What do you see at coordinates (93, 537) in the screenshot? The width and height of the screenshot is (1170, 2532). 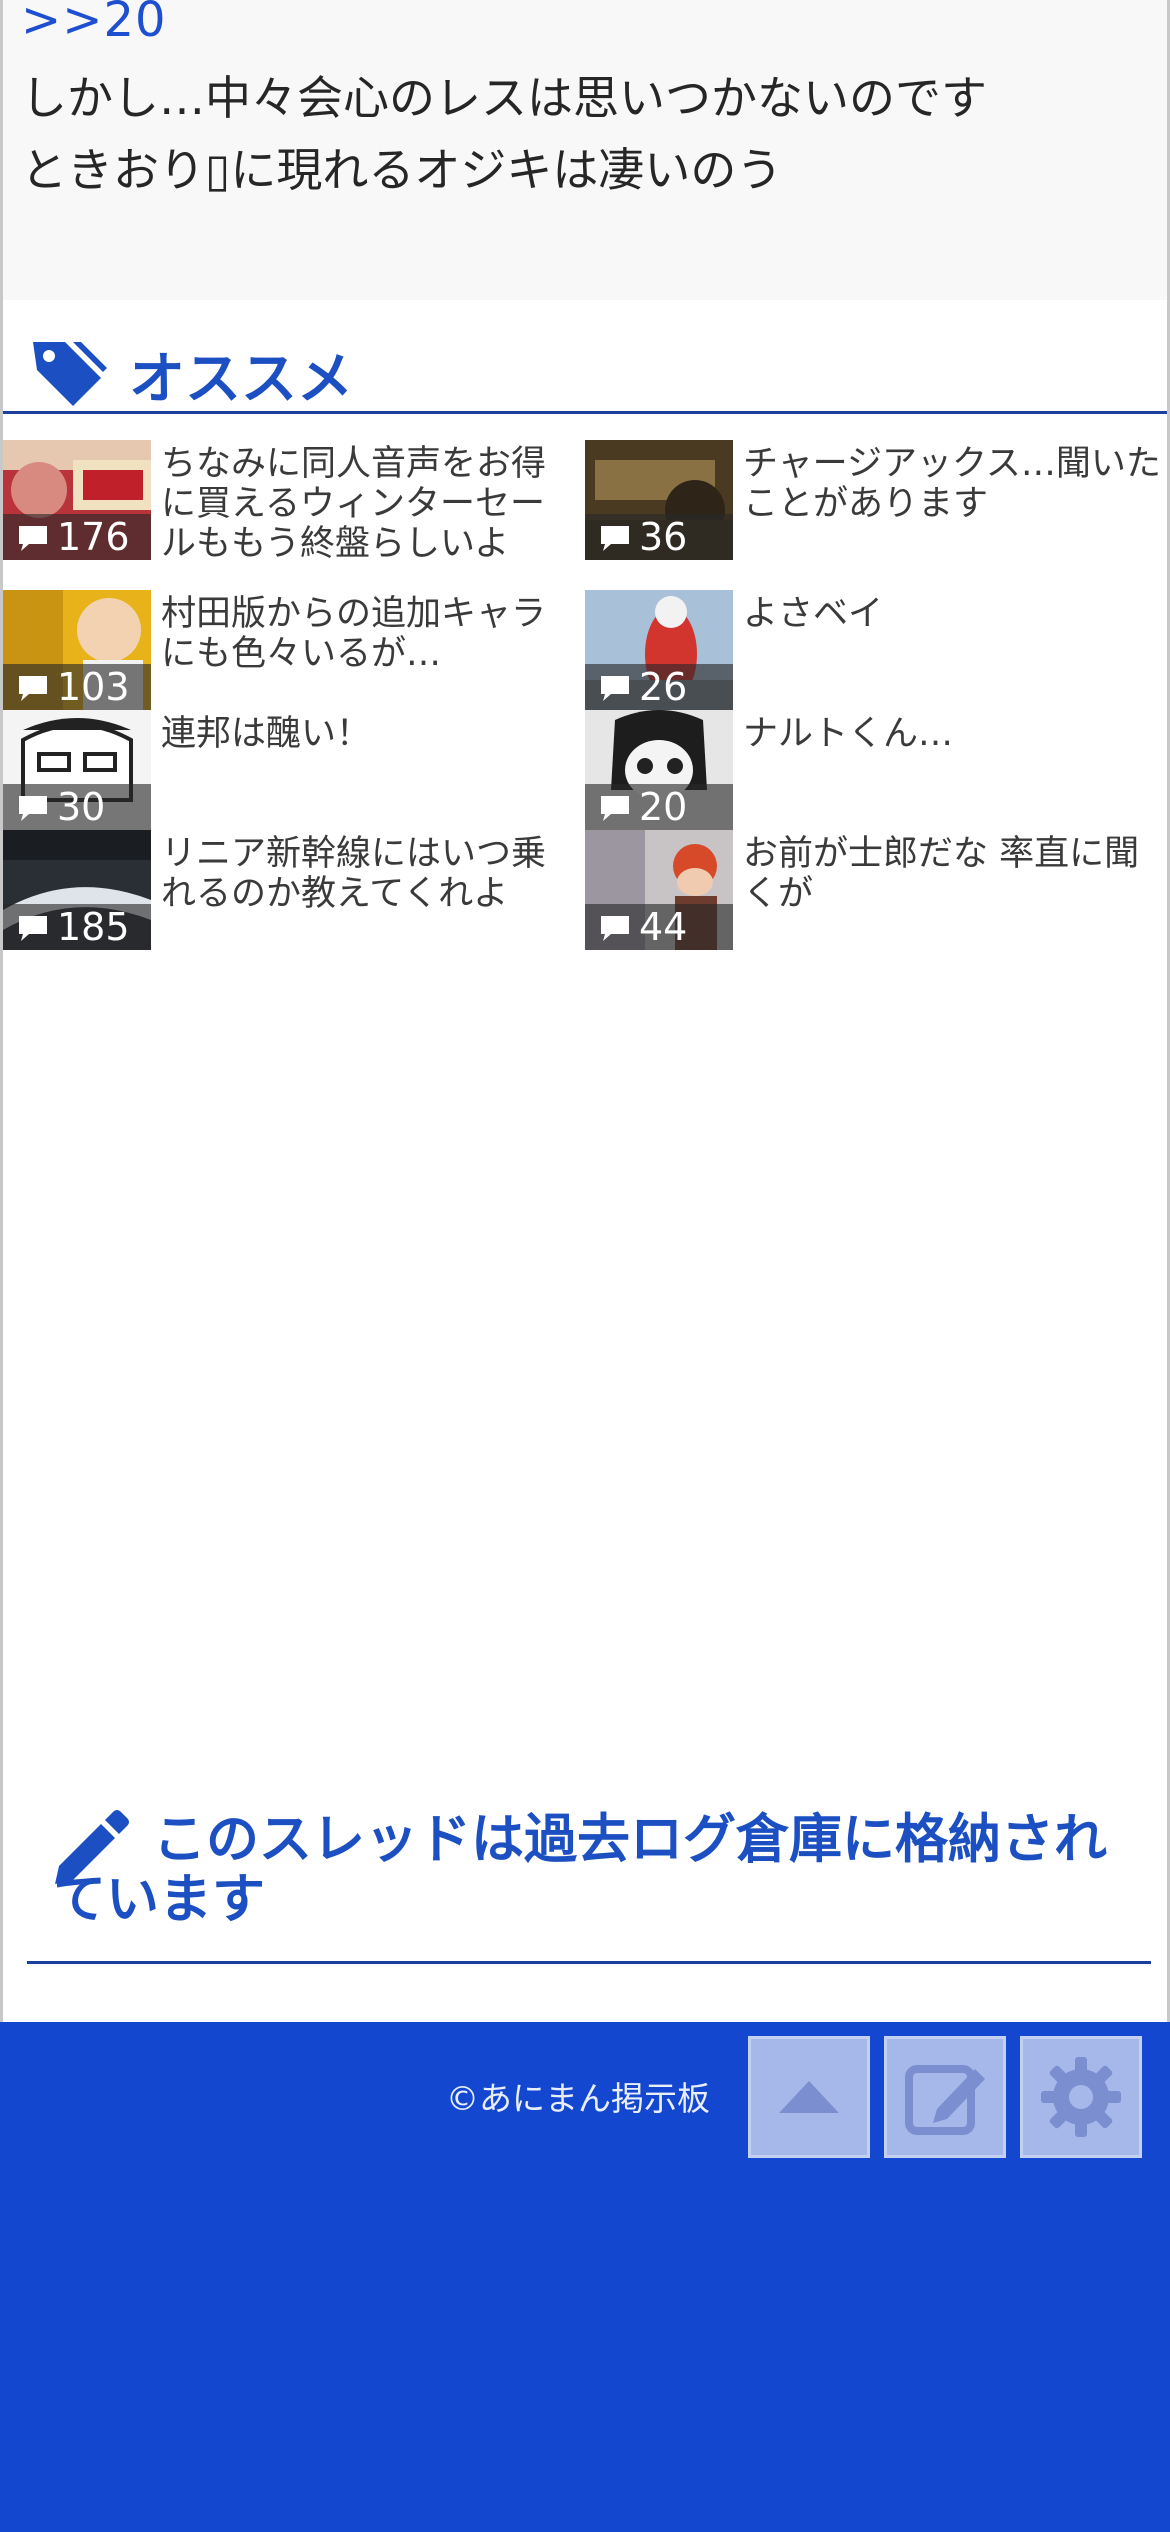 I see `comment-count: 176` at bounding box center [93, 537].